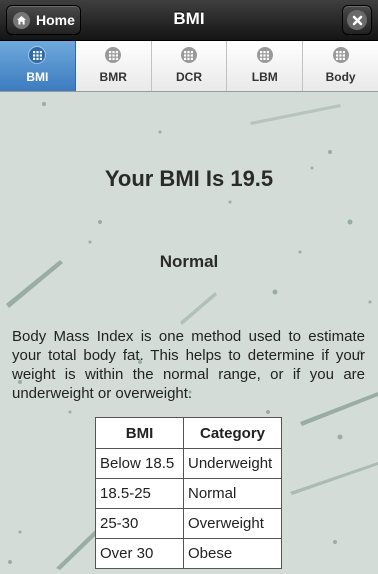 This screenshot has height=574, width=378. Describe the element at coordinates (139, 463) in the screenshot. I see `table-cell: Below 18.5` at that location.